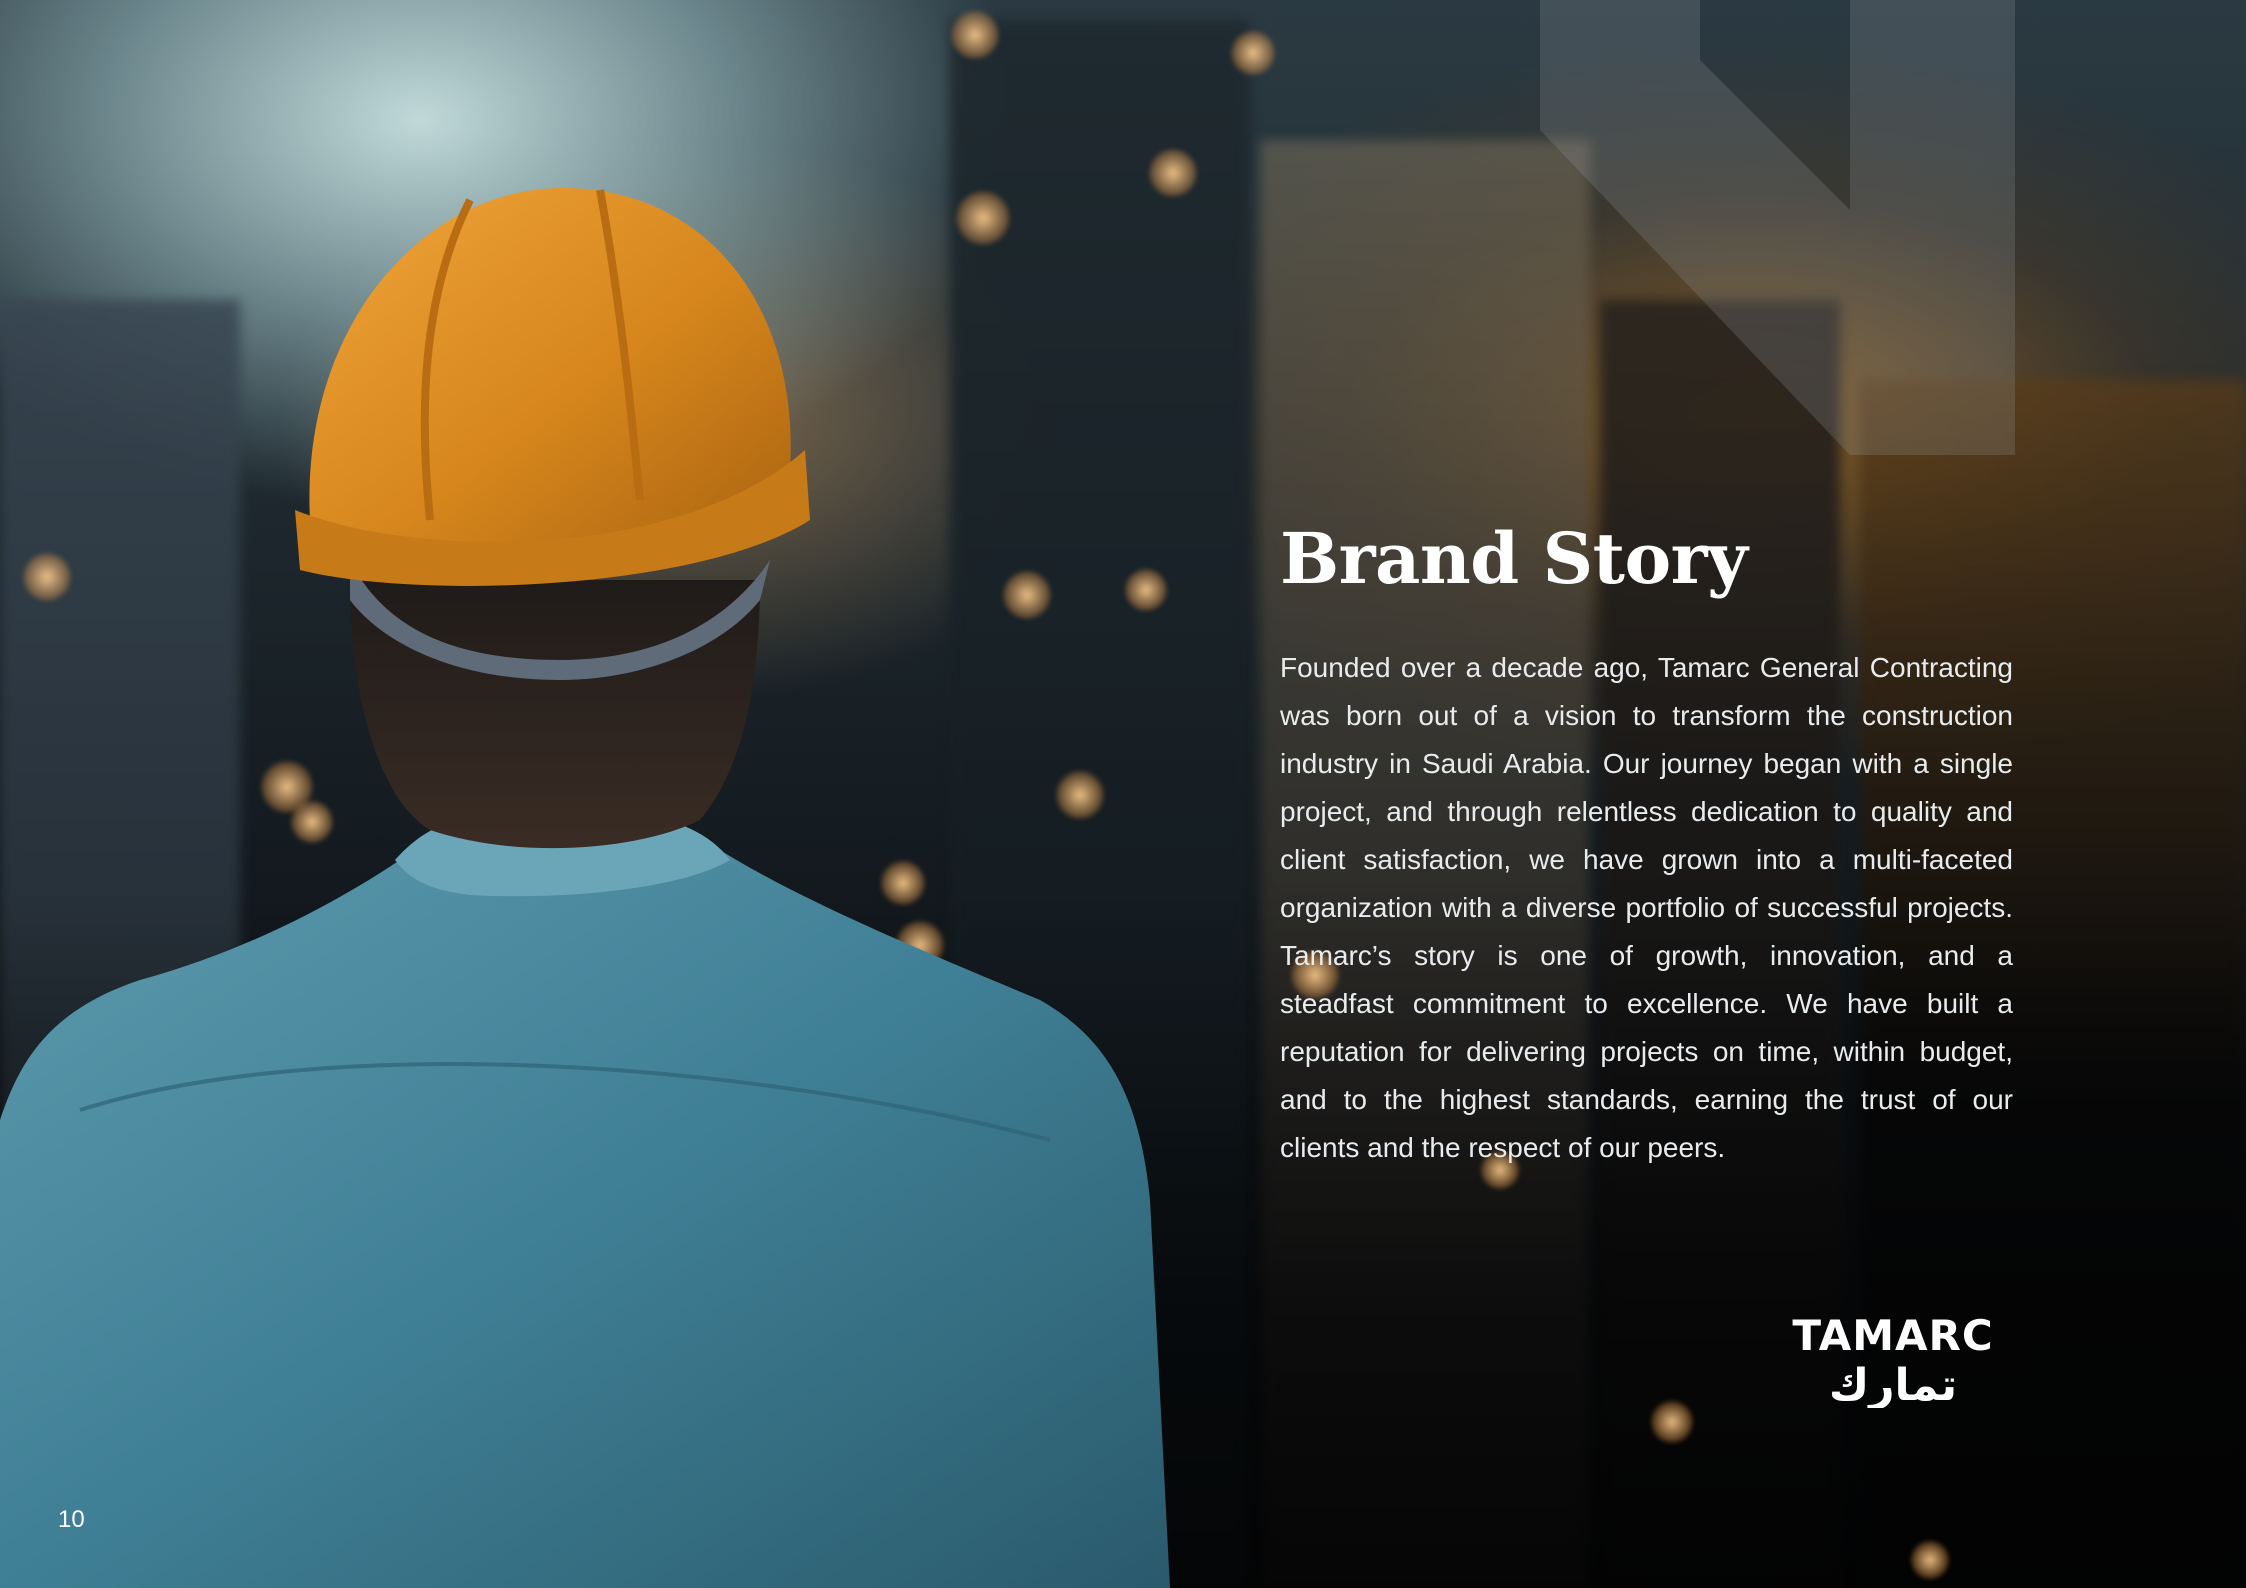 Image resolution: width=2246 pixels, height=1588 pixels. What do you see at coordinates (1893, 1384) in the screenshot?
I see `logo-arabic: تمارك` at bounding box center [1893, 1384].